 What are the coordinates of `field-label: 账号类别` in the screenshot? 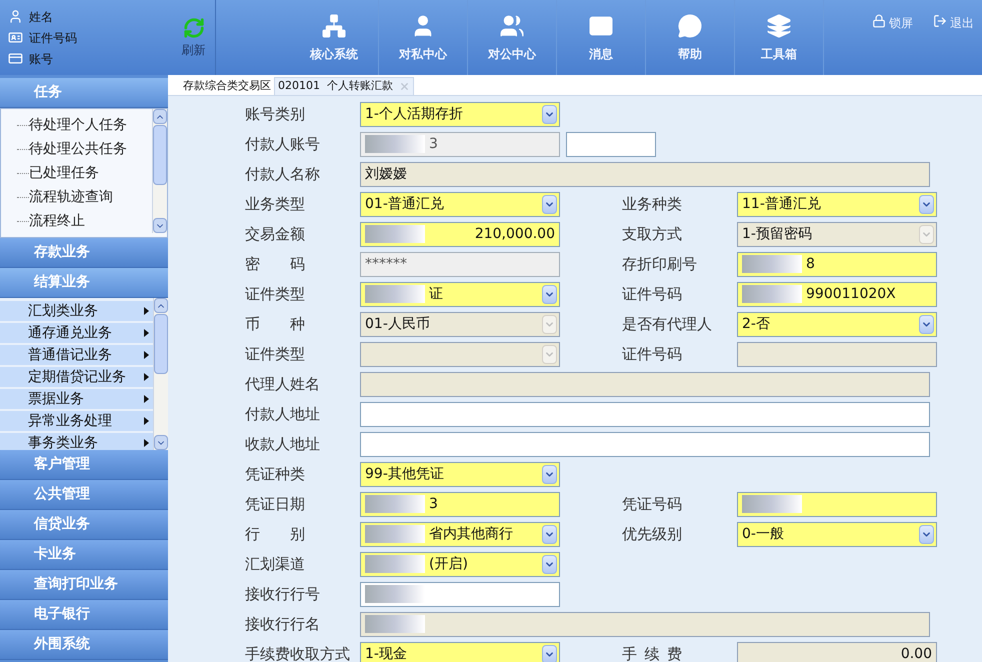 It's located at (275, 114).